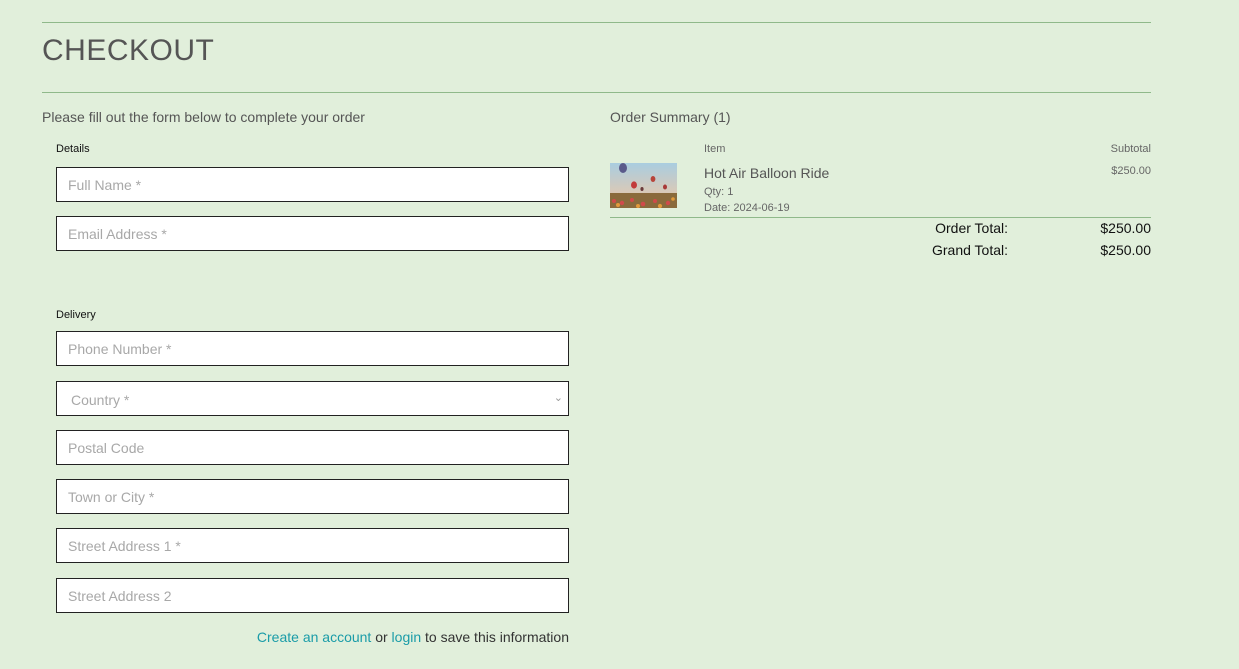 The width and height of the screenshot is (1239, 669). What do you see at coordinates (312, 184) in the screenshot?
I see `full-name-field` at bounding box center [312, 184].